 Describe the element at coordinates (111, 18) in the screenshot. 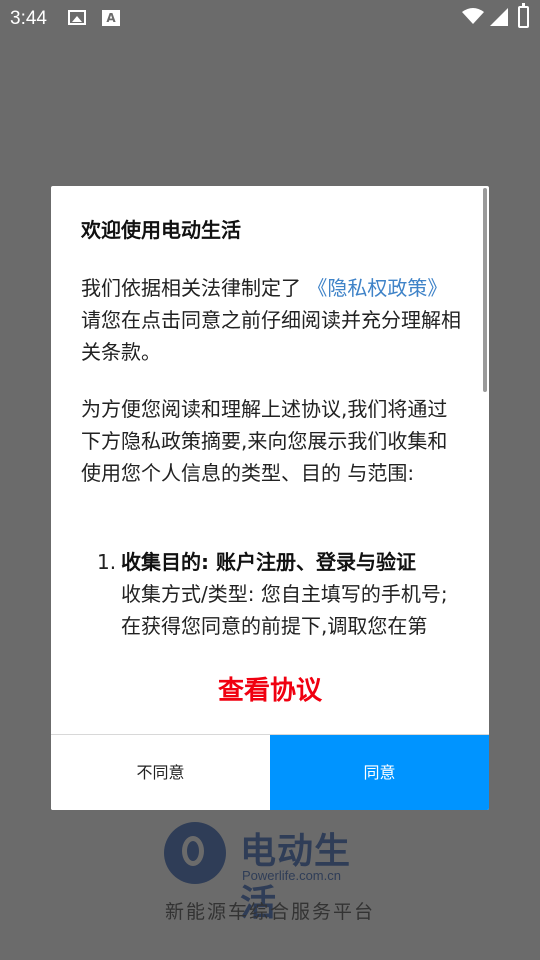

I see `a-icon: A` at that location.